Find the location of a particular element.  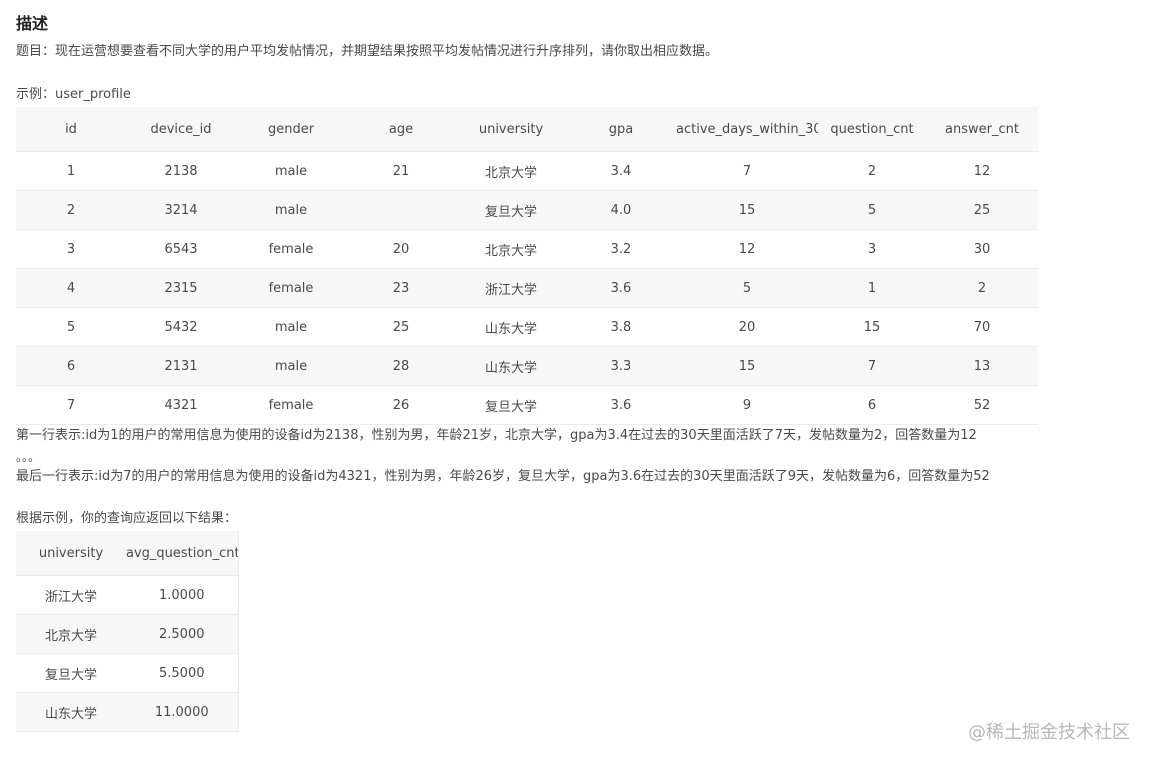

table-cell: 28 is located at coordinates (401, 366).